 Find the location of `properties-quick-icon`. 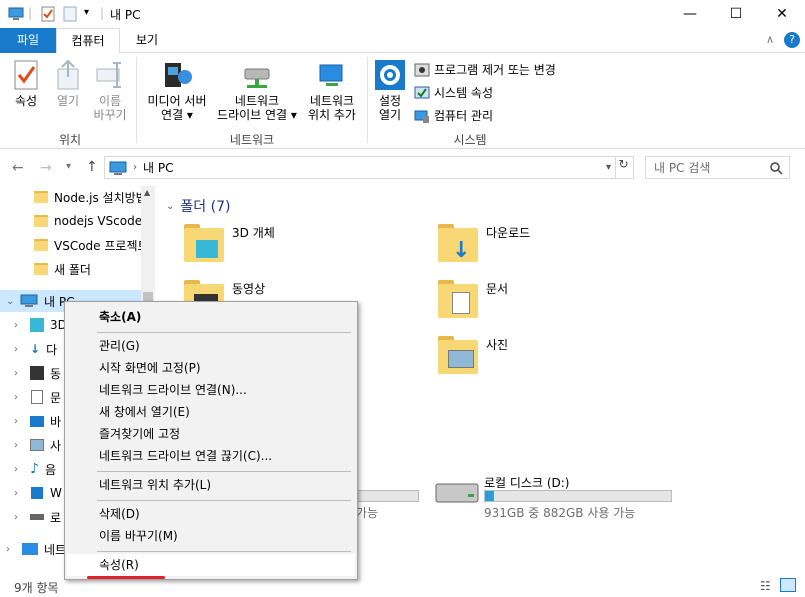

properties-quick-icon is located at coordinates (48, 14).